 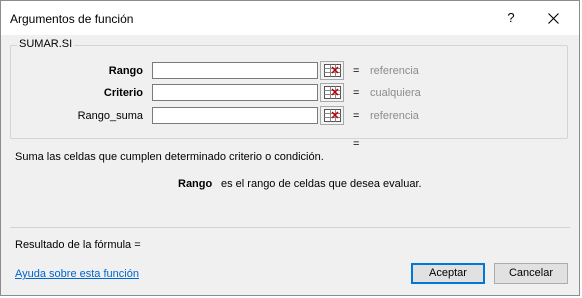 What do you see at coordinates (125, 71) in the screenshot?
I see `arg-label-rango: Rango` at bounding box center [125, 71].